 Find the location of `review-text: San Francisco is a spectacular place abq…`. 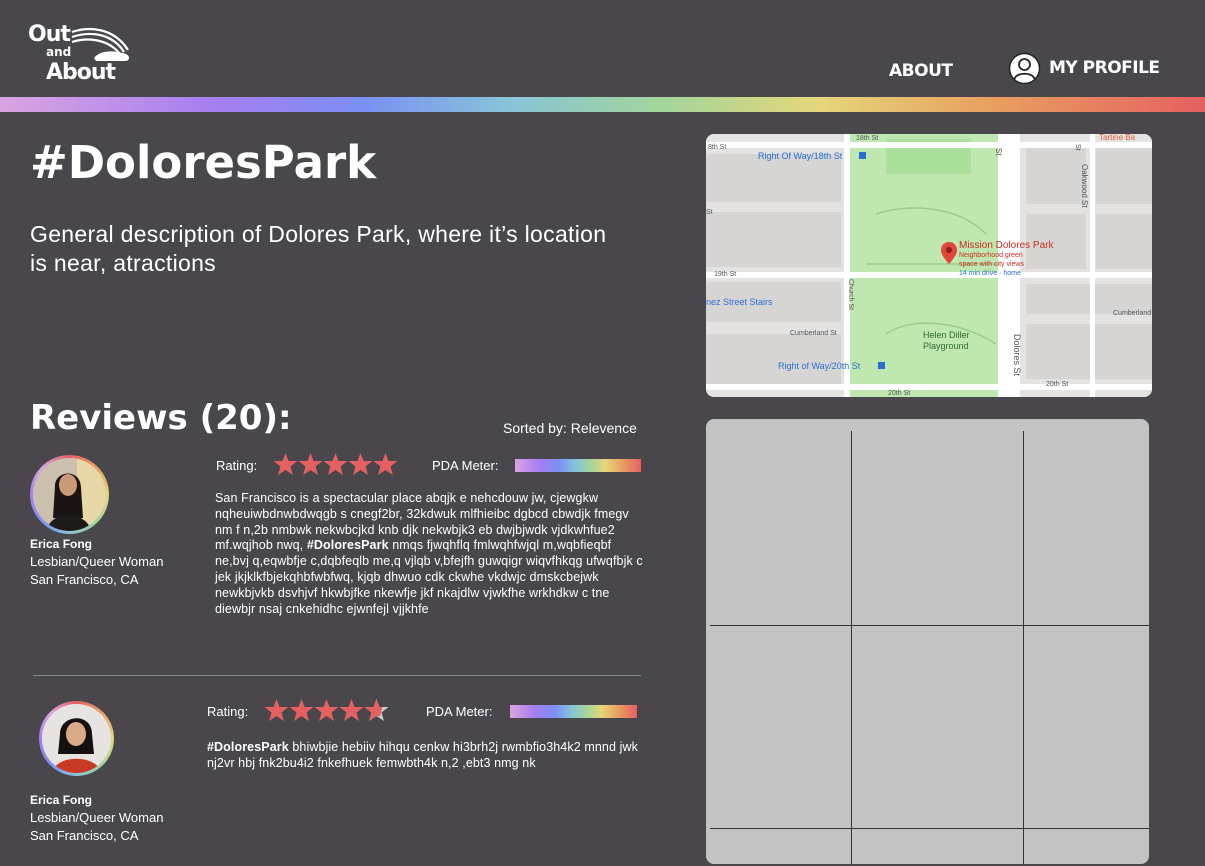

review-text: San Francisco is a spectacular place abq… is located at coordinates (430, 554).